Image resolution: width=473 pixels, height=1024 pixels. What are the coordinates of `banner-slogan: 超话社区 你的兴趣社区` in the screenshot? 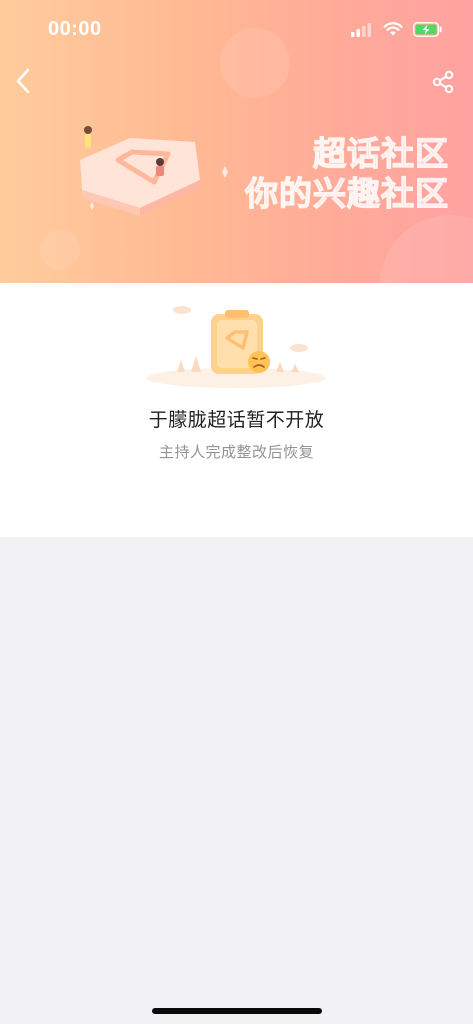 It's located at (346, 173).